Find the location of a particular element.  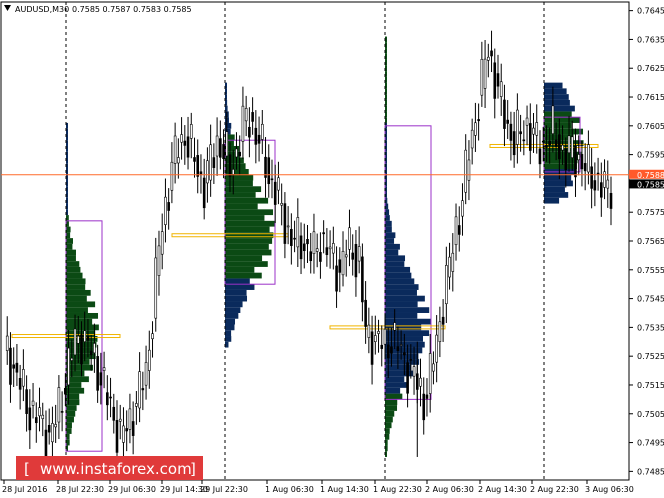

y-tick-label: 0.7635 is located at coordinates (650, 39).